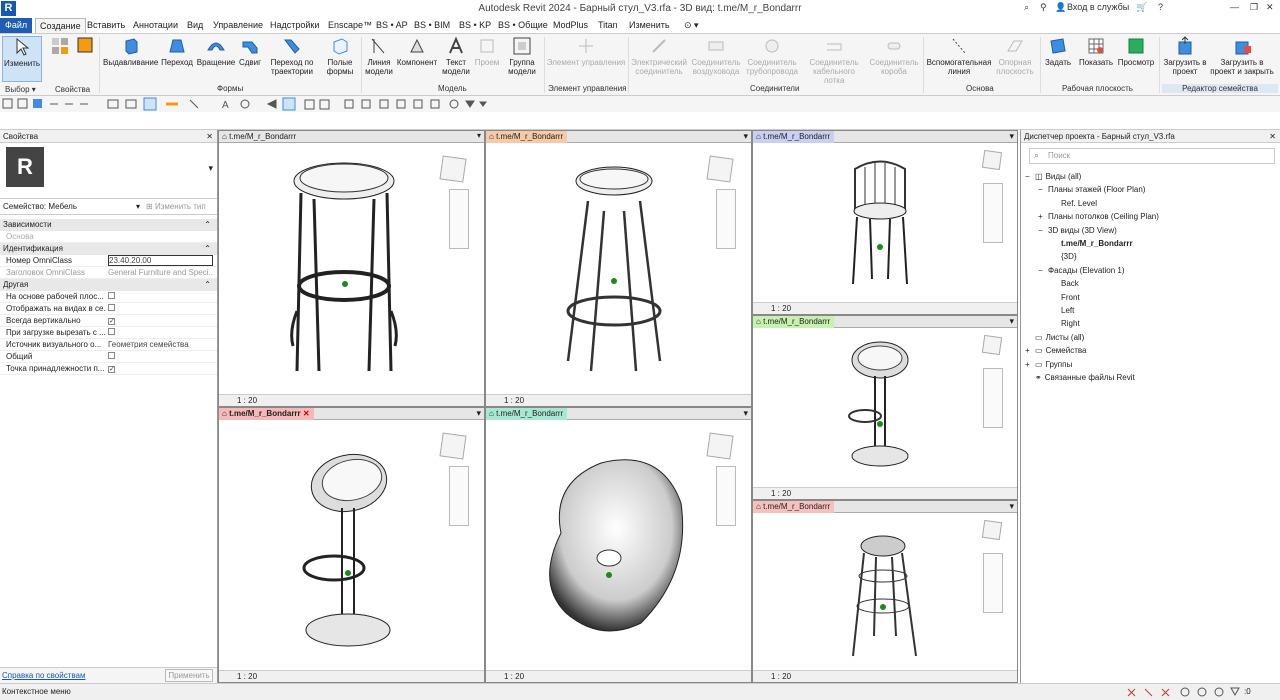  I want to click on tree-item: + ▭ Семейства, so click(1055, 350).